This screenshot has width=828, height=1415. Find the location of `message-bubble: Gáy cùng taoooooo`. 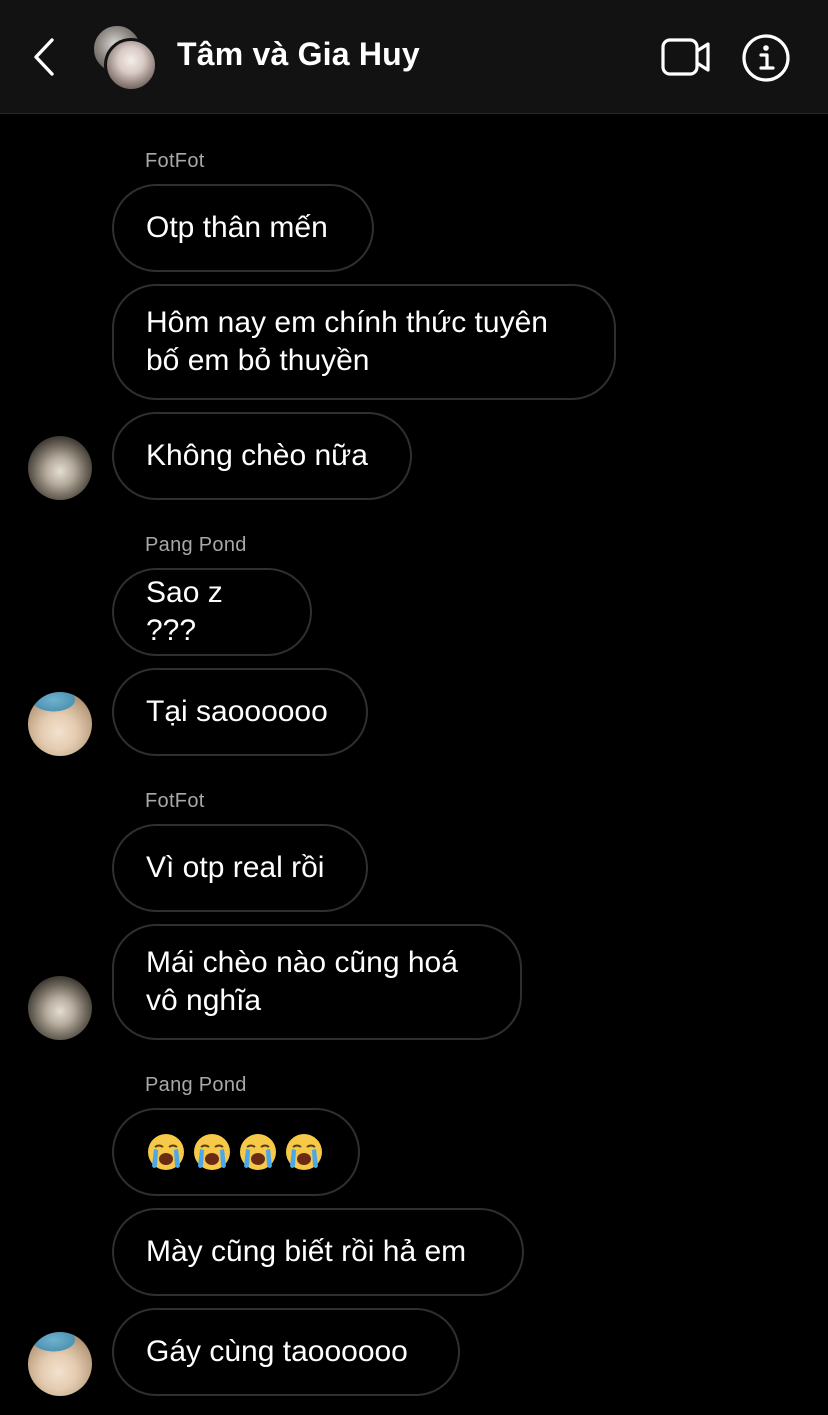

message-bubble: Gáy cùng taoooooo is located at coordinates (286, 1352).